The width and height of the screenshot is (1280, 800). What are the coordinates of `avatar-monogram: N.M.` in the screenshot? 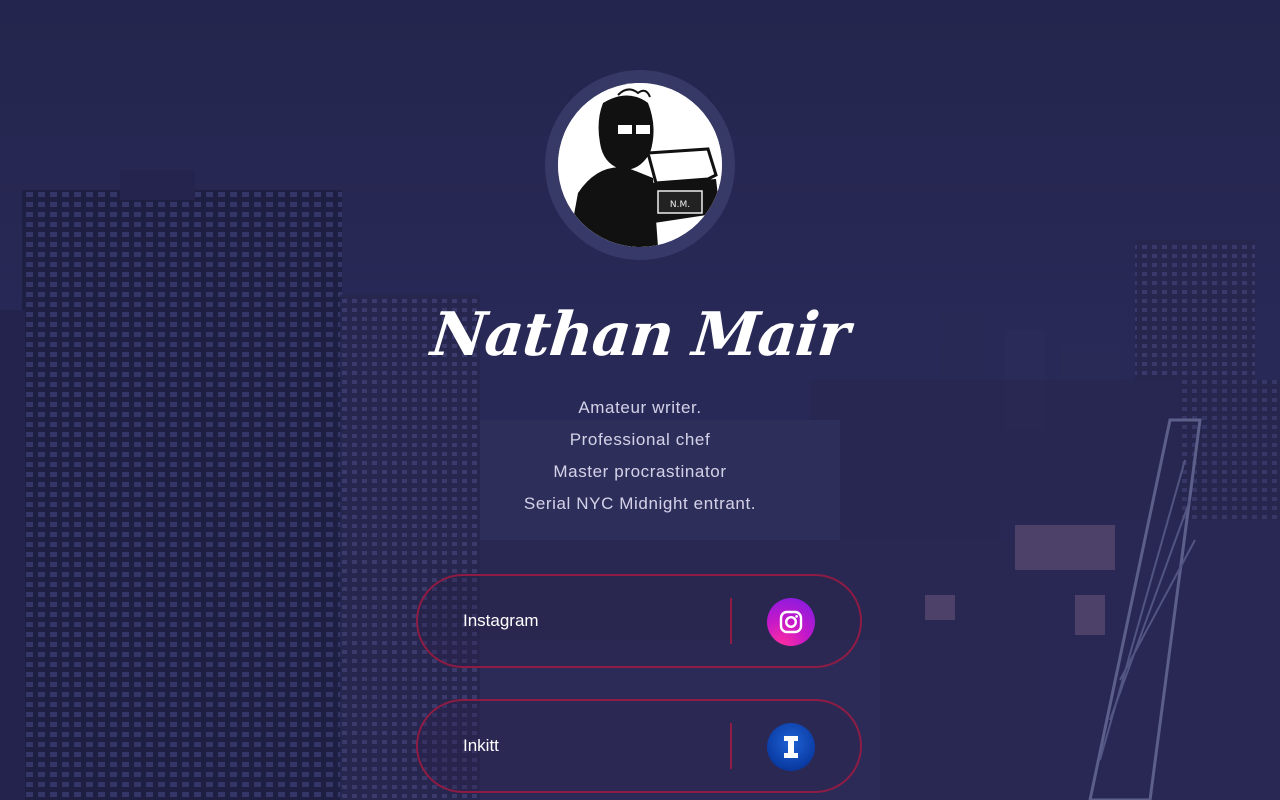 It's located at (680, 205).